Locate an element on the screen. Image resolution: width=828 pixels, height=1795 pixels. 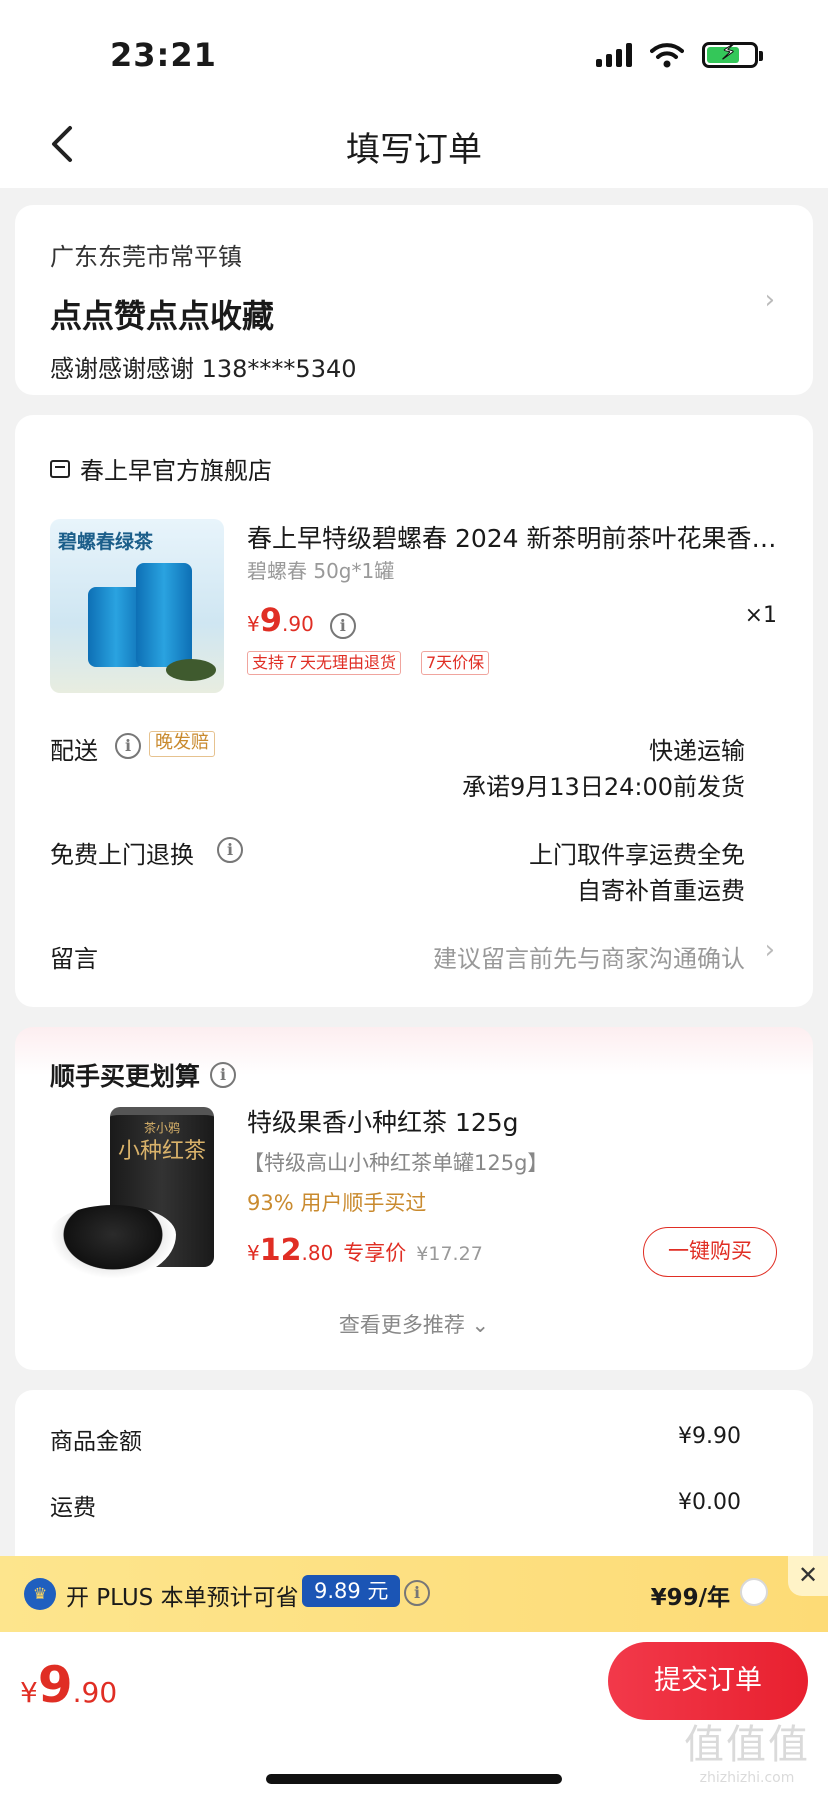
upsell-product-spec: 【特级高山小种红茶单罐125g】 is located at coordinates (396, 1163).